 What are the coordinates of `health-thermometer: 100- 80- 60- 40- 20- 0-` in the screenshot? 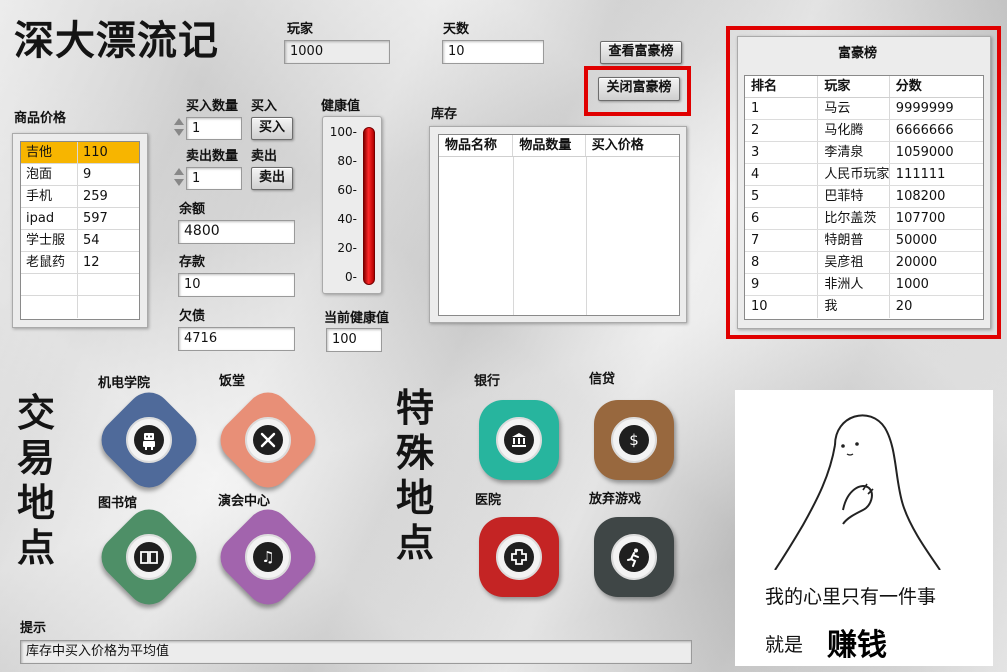 It's located at (352, 205).